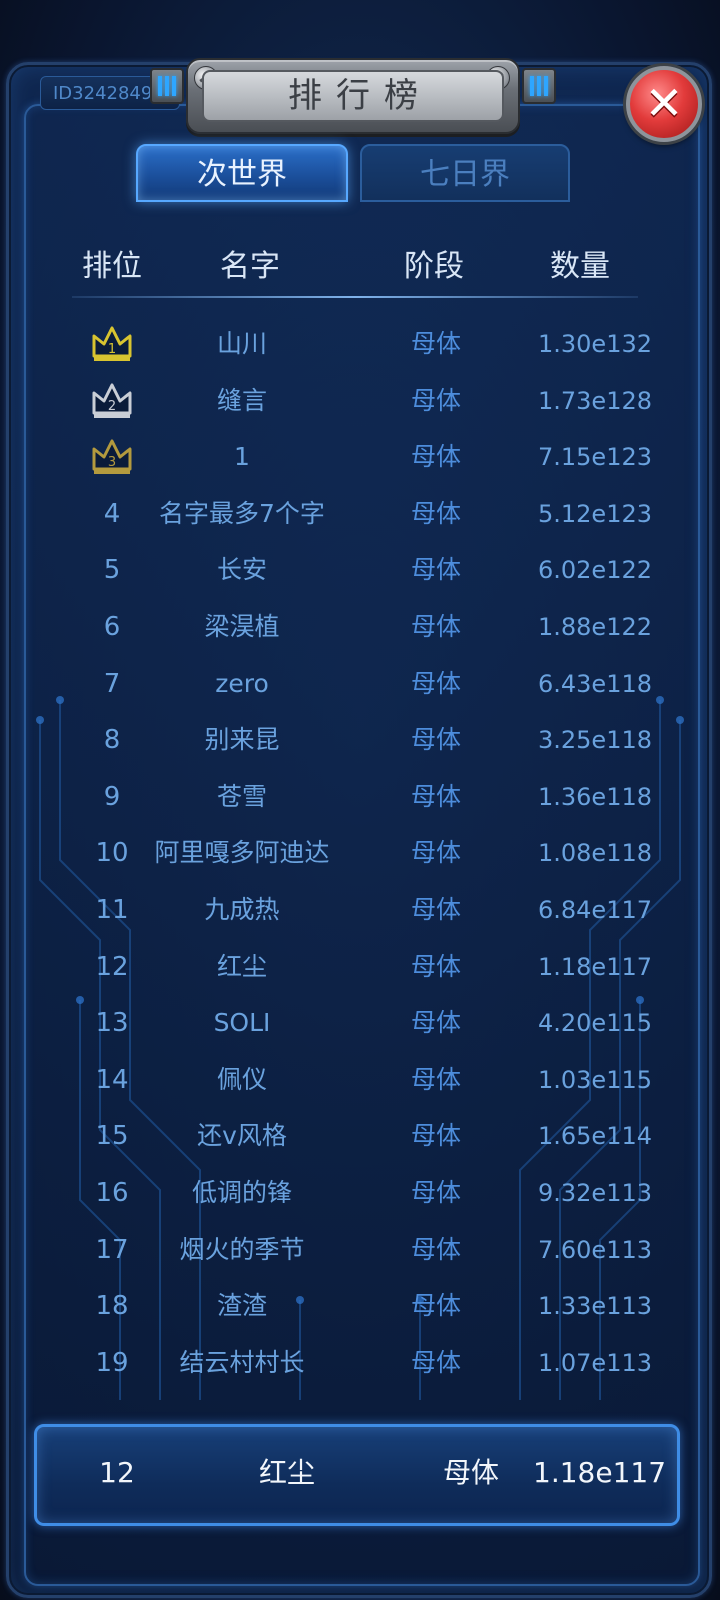 The height and width of the screenshot is (1600, 720). I want to click on rank-cell: 19, so click(112, 1362).